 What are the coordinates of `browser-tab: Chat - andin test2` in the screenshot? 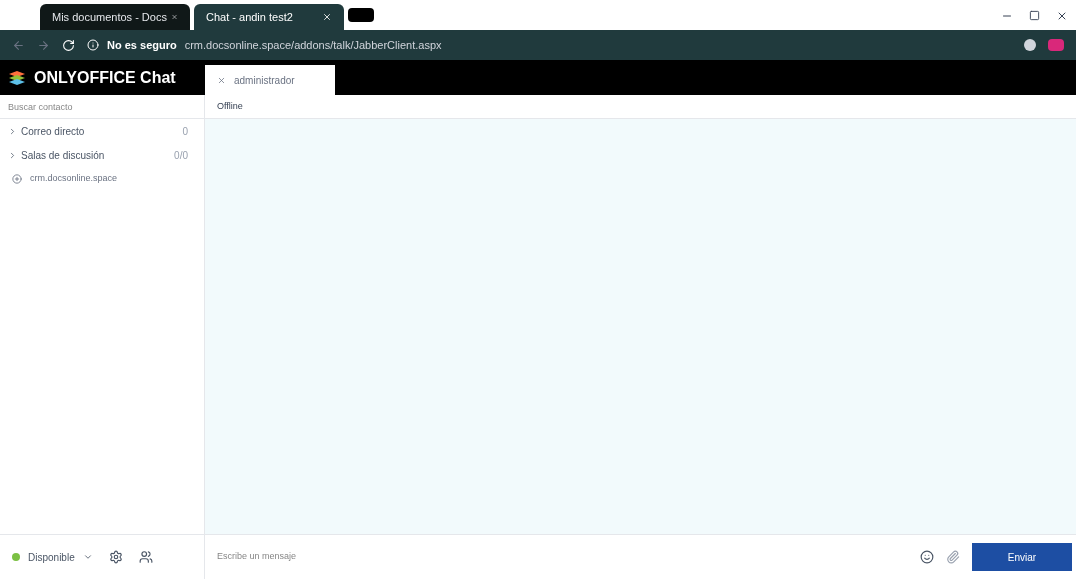 It's located at (269, 17).